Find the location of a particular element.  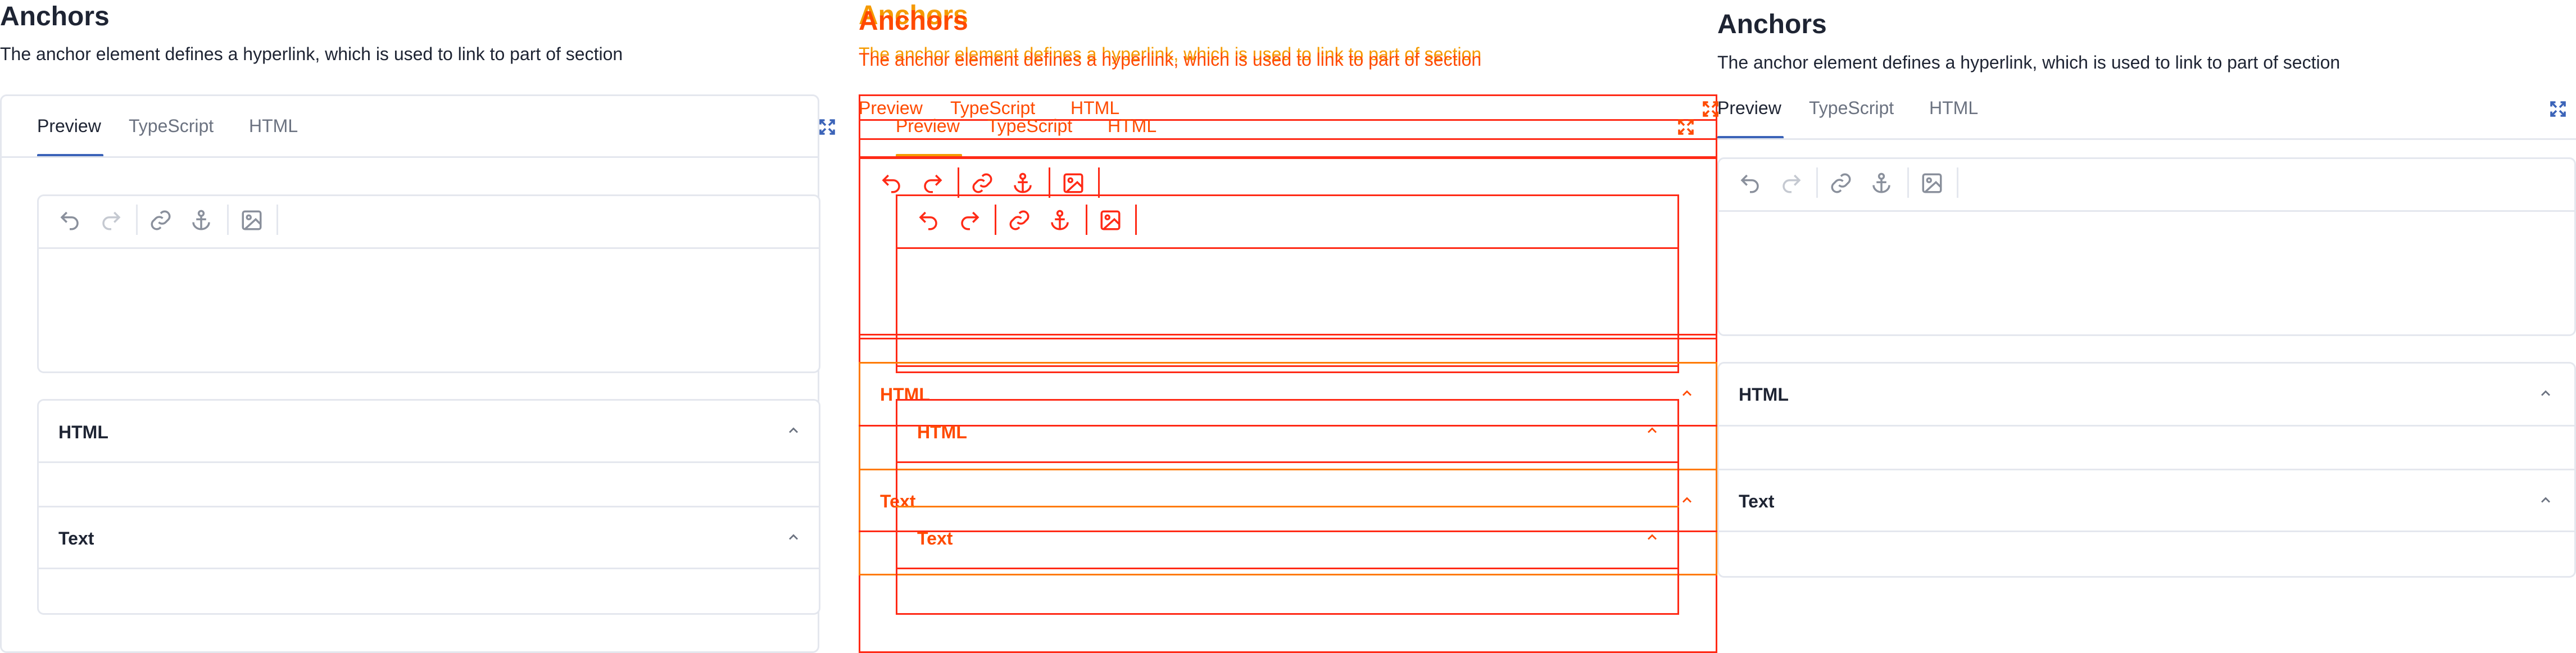

tabs-outline is located at coordinates (1288, 139).